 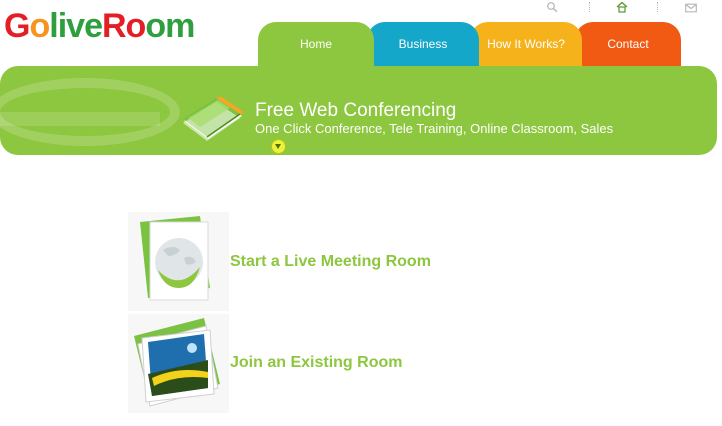 I want to click on logo-letter: l, so click(x=54, y=26).